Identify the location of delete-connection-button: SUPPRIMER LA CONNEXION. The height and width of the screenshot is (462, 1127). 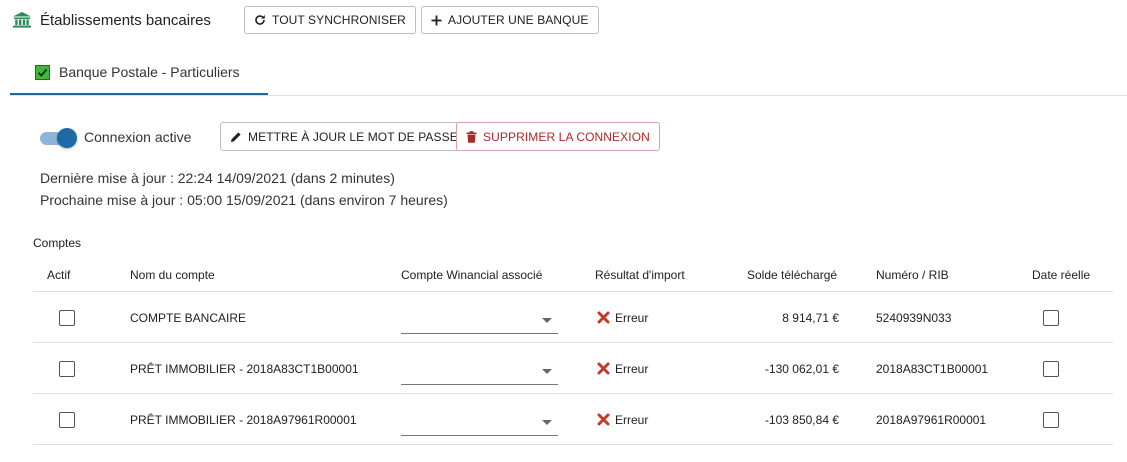
(558, 136).